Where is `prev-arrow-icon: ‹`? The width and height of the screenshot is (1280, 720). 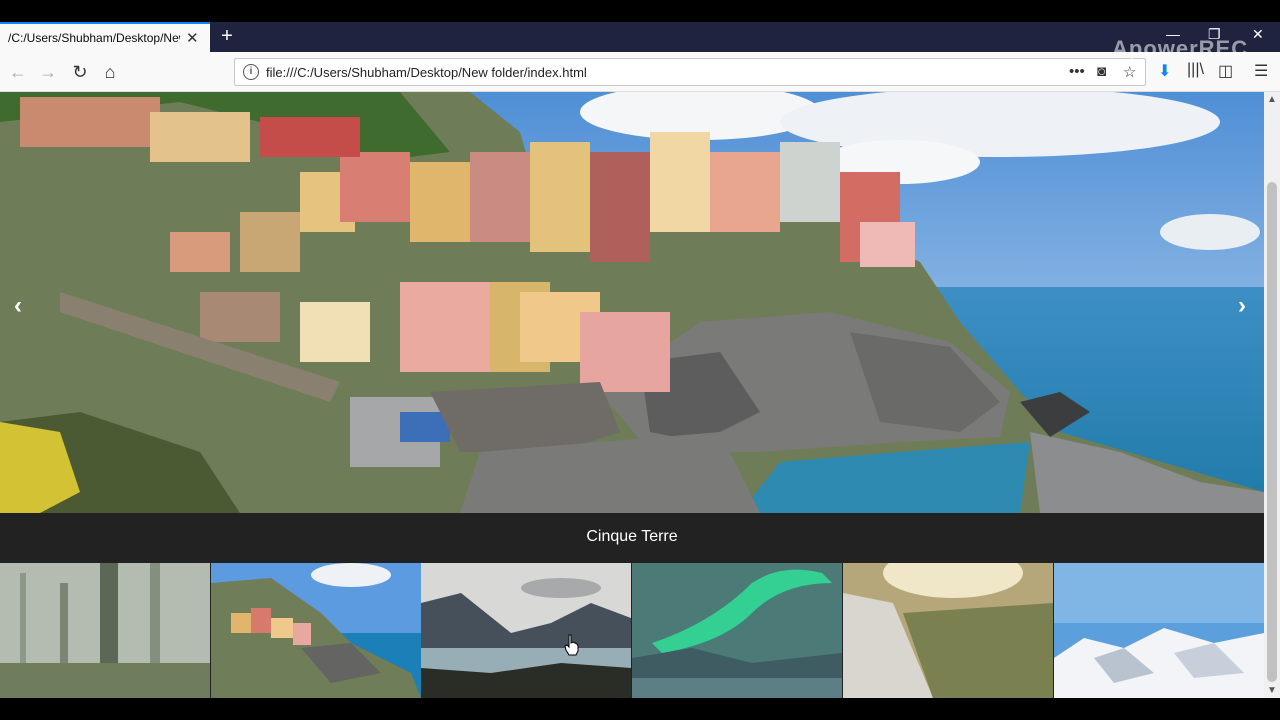 prev-arrow-icon: ‹ is located at coordinates (18, 306).